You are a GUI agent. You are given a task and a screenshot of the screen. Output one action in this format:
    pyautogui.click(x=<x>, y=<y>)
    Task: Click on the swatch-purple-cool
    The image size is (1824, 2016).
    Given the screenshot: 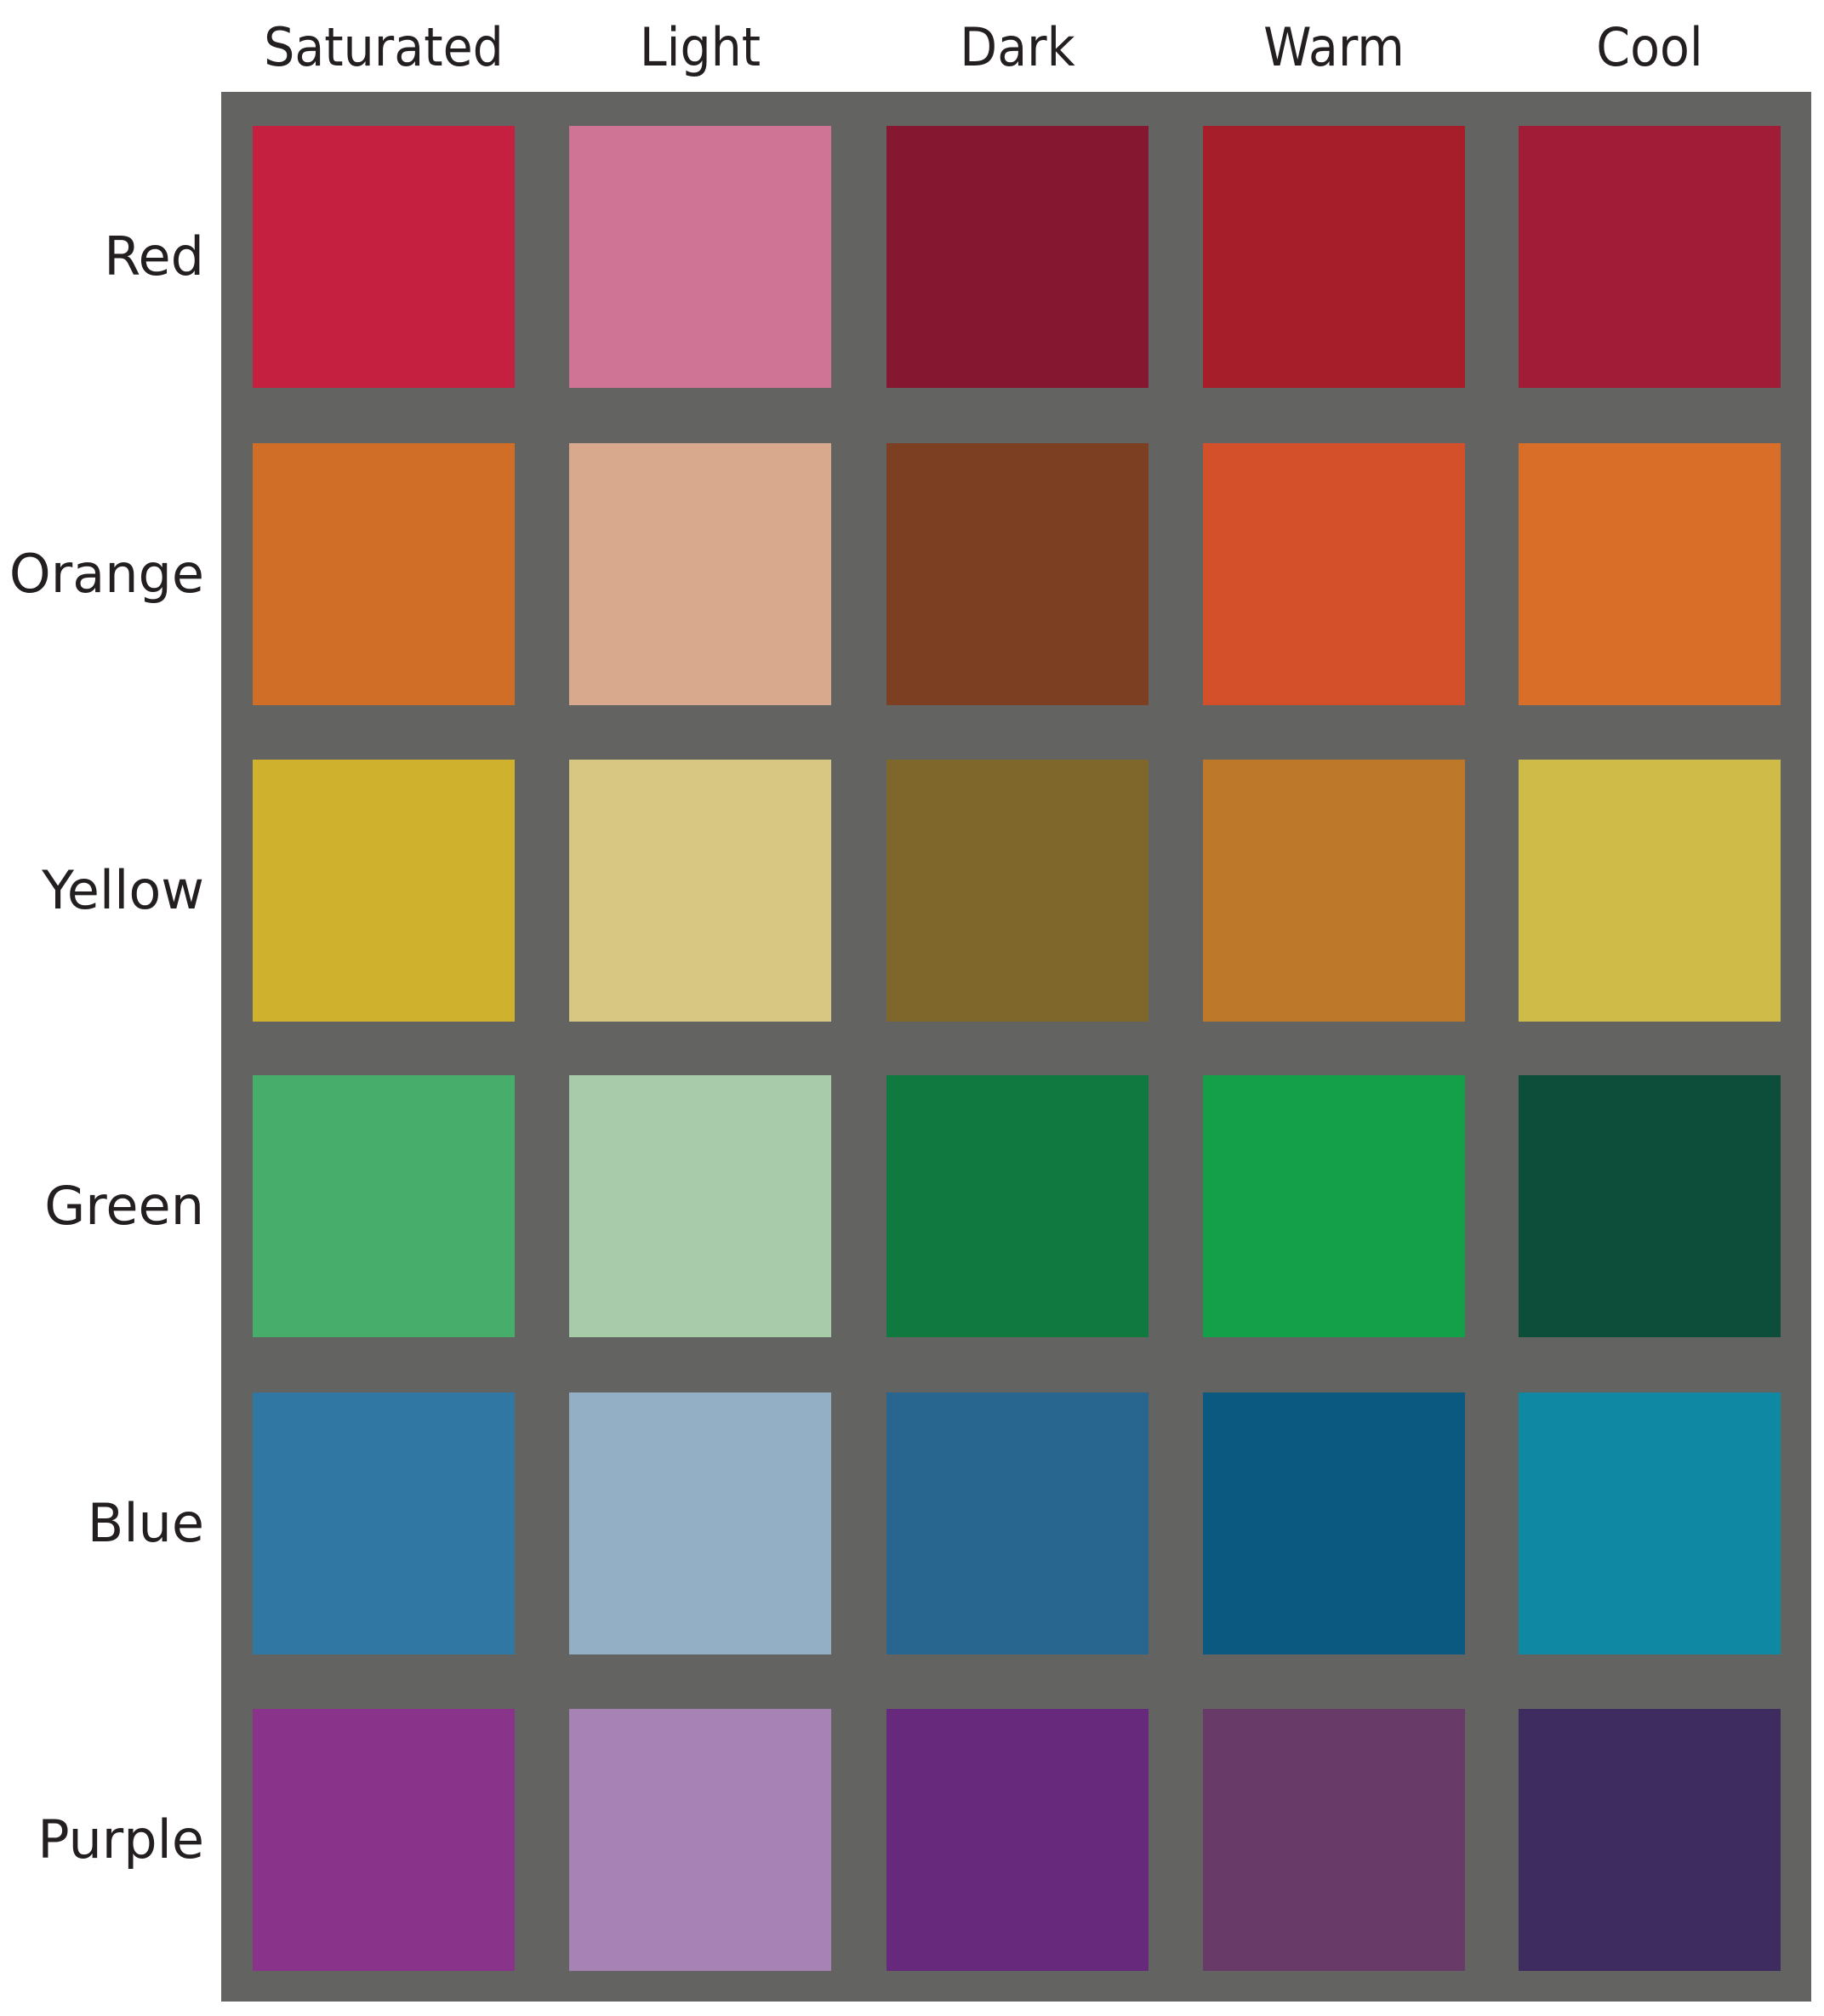 What is the action you would take?
    pyautogui.click(x=1650, y=1840)
    